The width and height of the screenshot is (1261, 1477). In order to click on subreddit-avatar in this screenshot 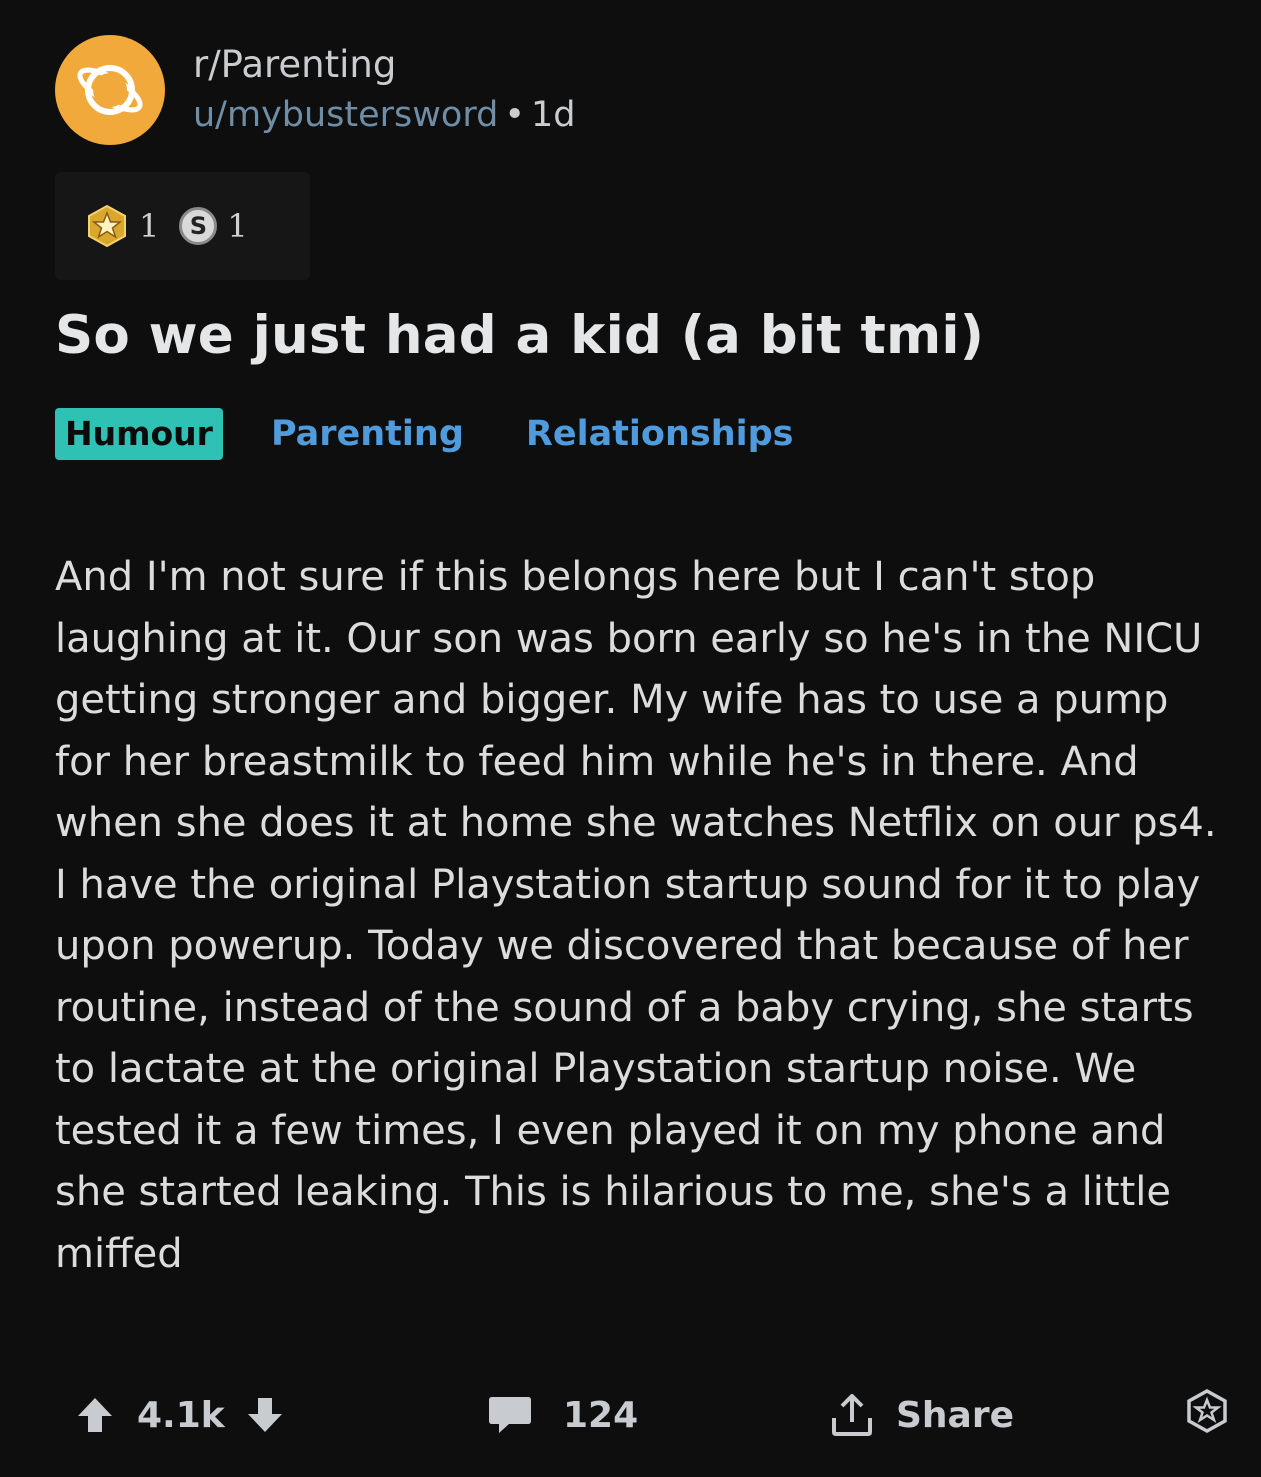, I will do `click(110, 90)`.